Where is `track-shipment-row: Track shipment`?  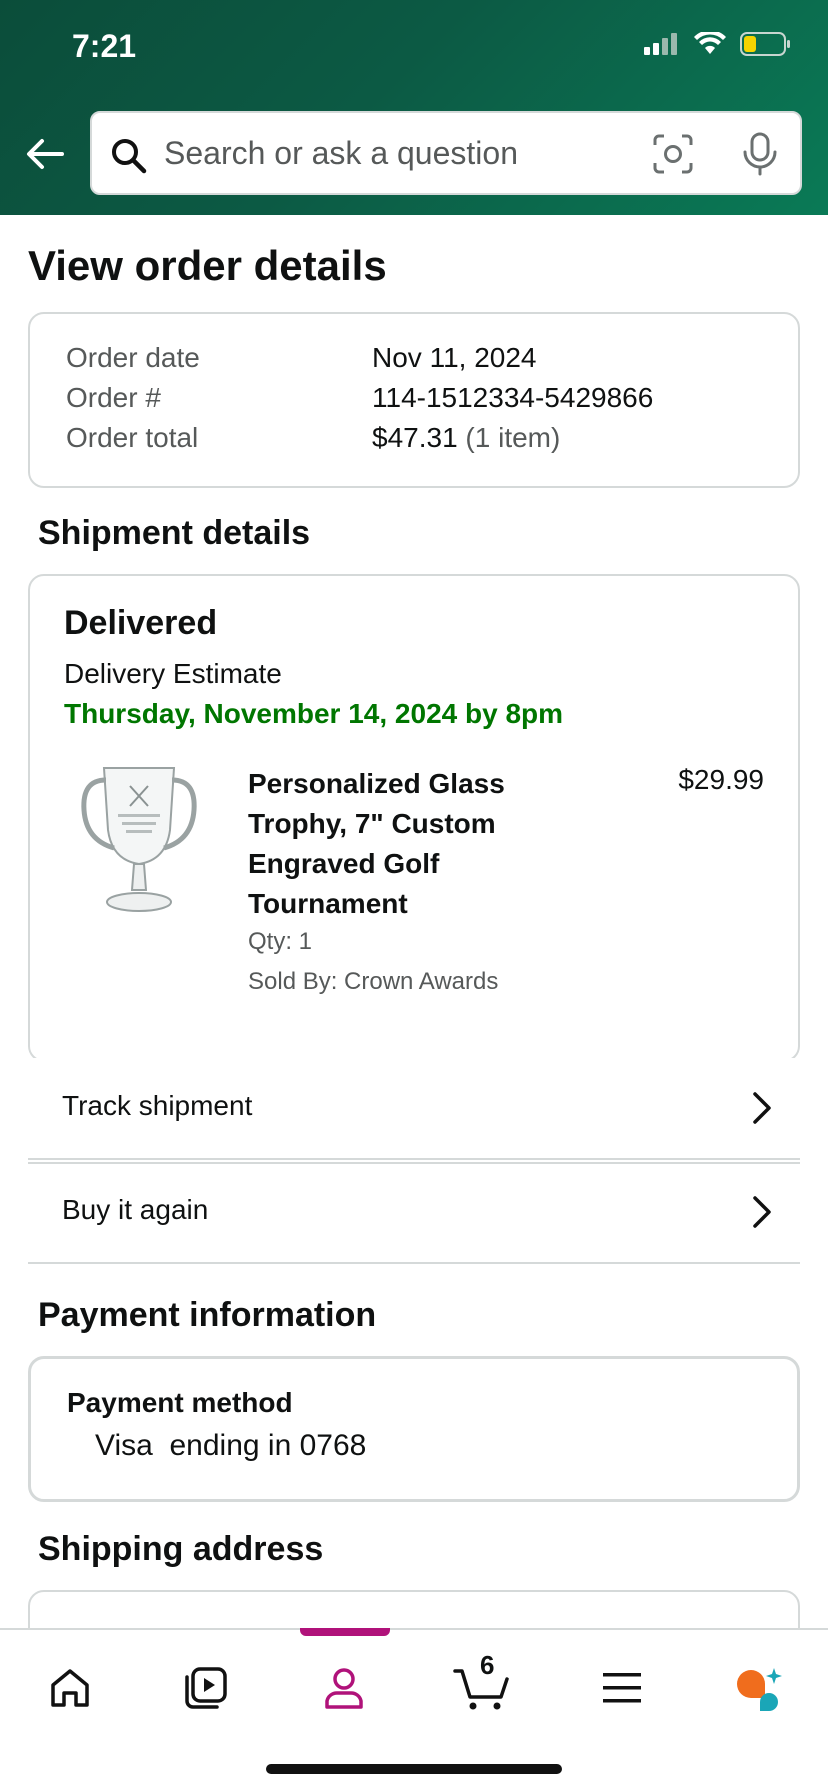
track-shipment-row: Track shipment is located at coordinates (414, 1109).